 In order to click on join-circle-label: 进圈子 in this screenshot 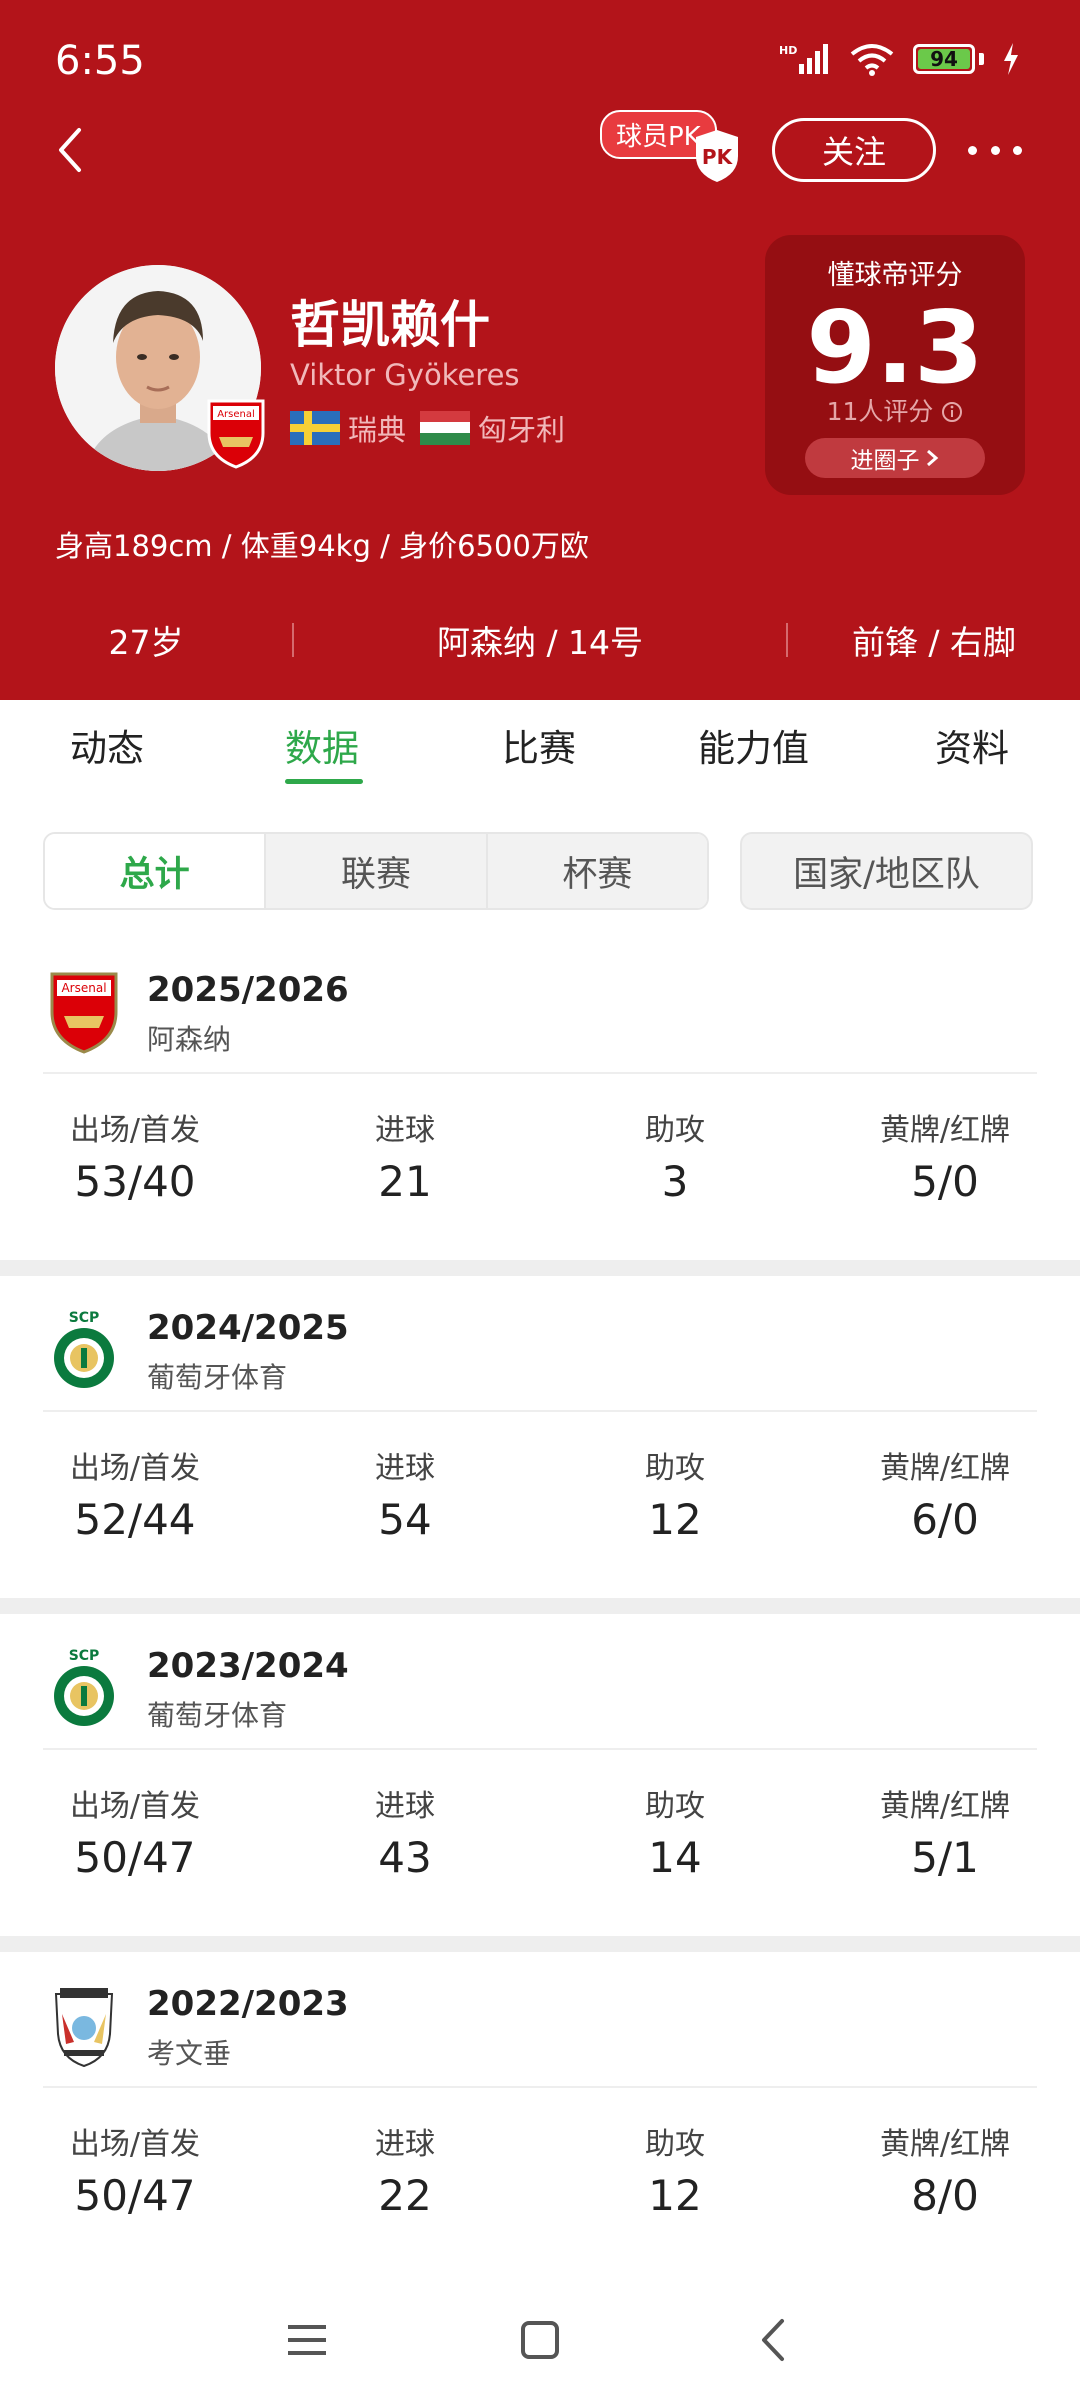, I will do `click(885, 461)`.